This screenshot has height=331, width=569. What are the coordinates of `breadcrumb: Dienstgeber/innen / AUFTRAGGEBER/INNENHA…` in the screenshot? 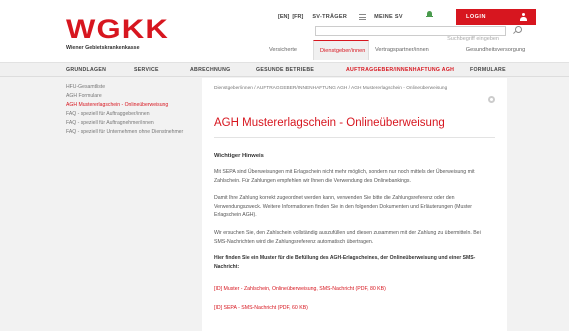 It's located at (354, 88).